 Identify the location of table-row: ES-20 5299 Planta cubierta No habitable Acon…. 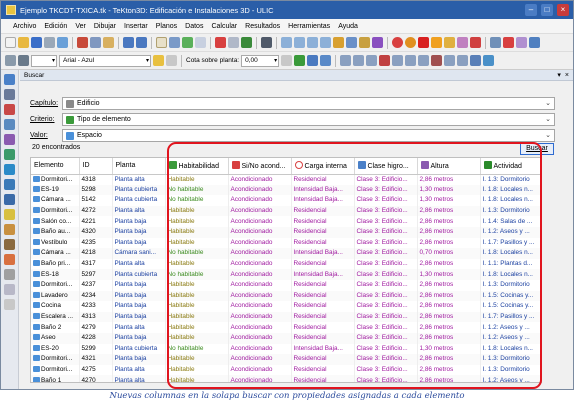
(286, 349).